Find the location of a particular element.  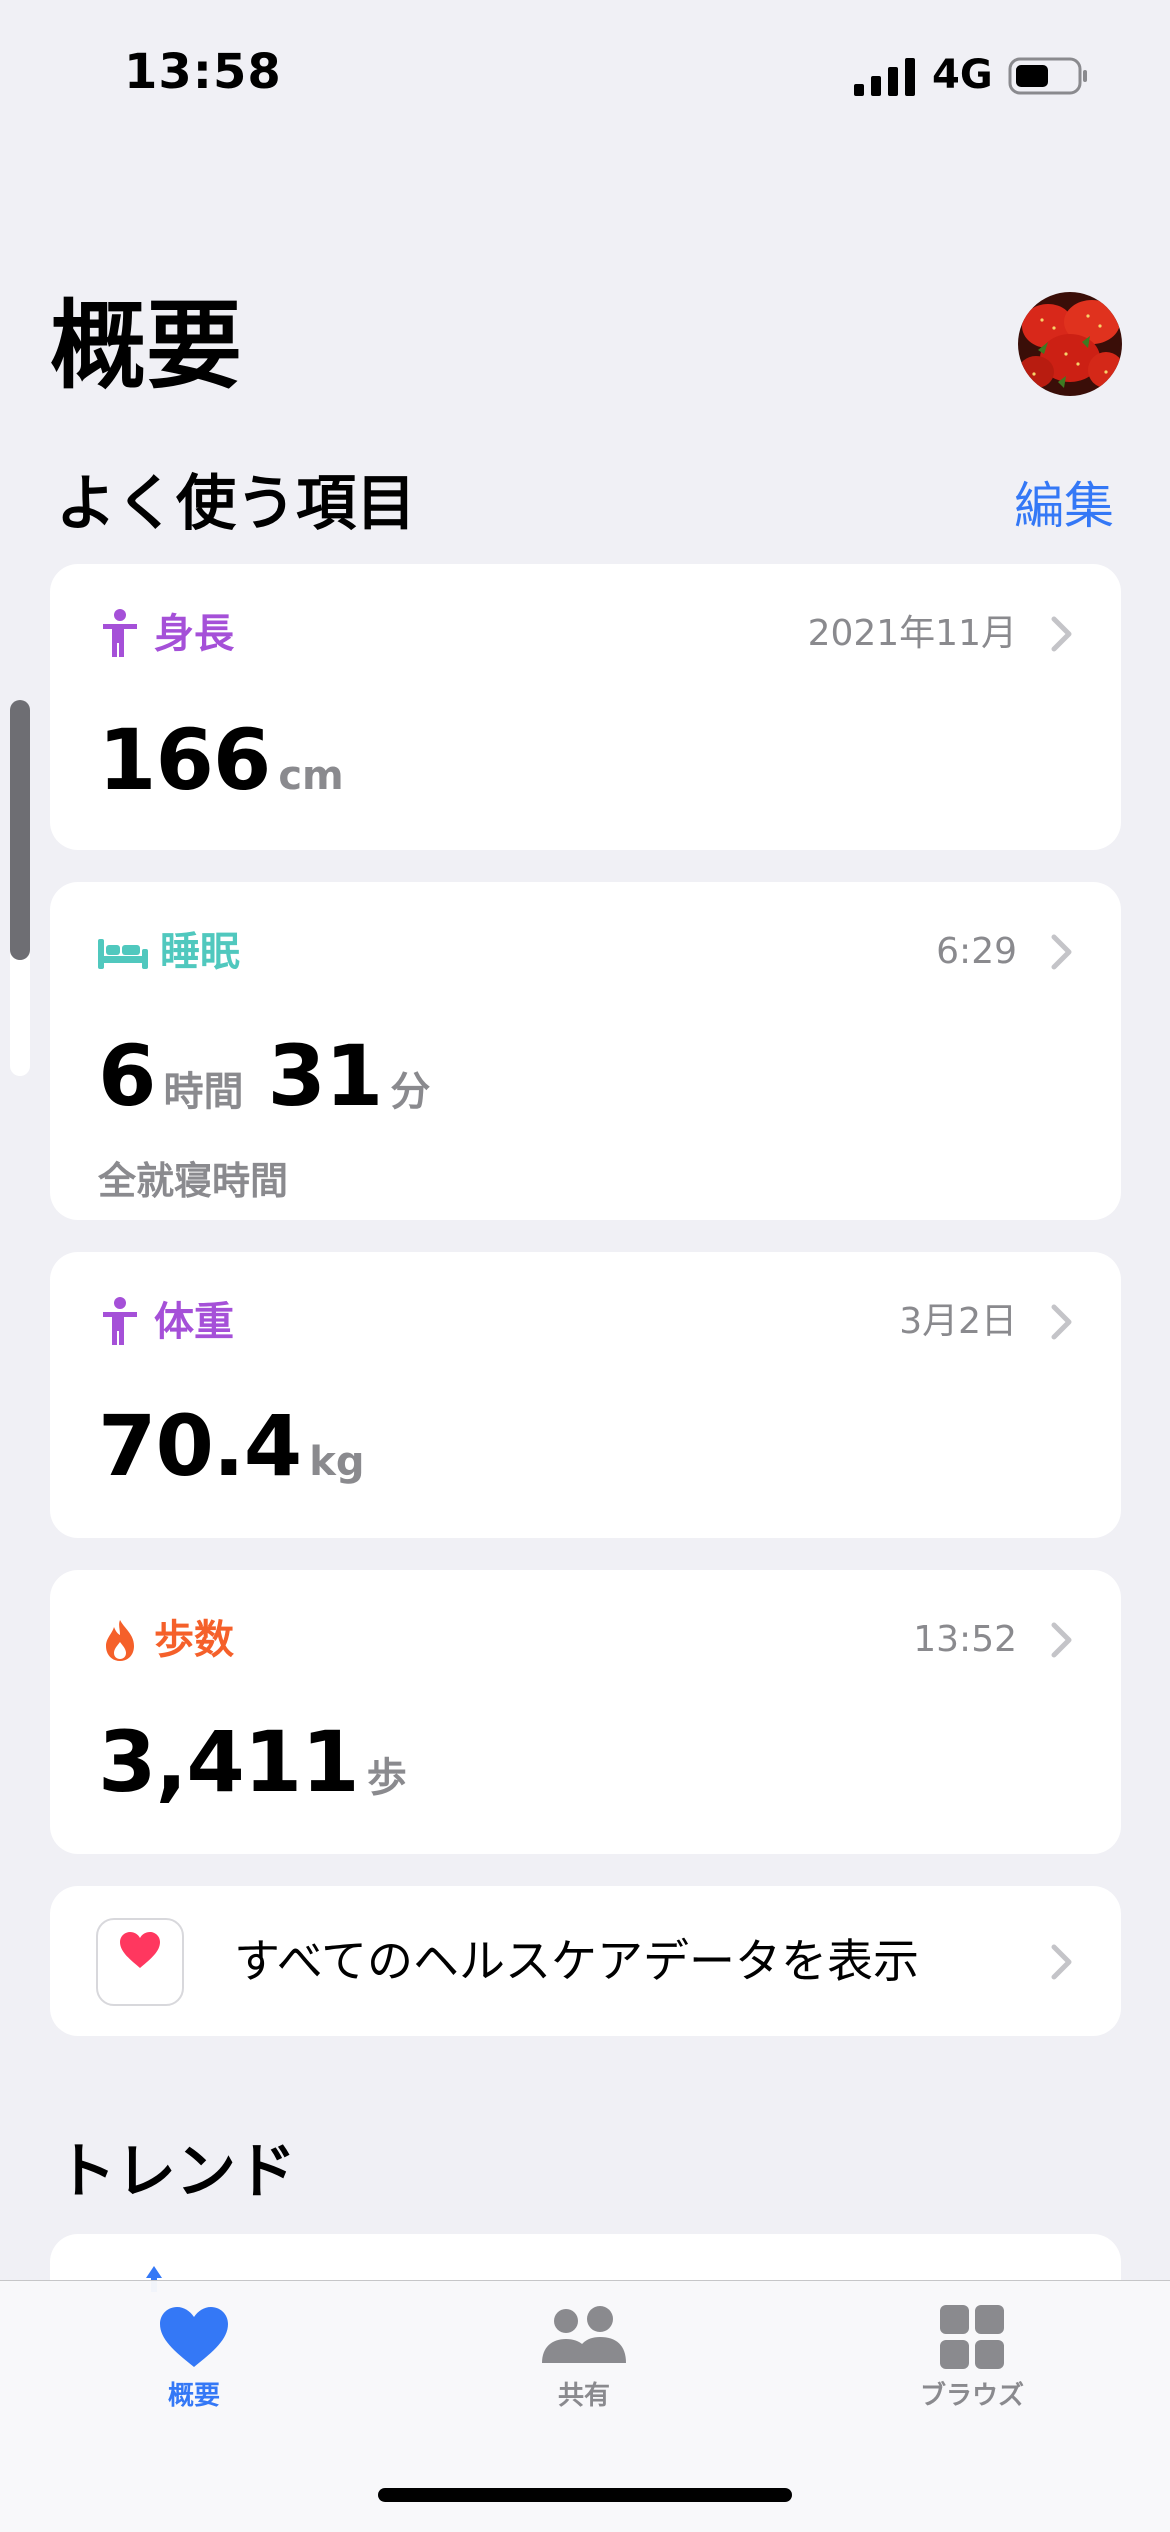

value-minutes: 31 is located at coordinates (325, 1076).